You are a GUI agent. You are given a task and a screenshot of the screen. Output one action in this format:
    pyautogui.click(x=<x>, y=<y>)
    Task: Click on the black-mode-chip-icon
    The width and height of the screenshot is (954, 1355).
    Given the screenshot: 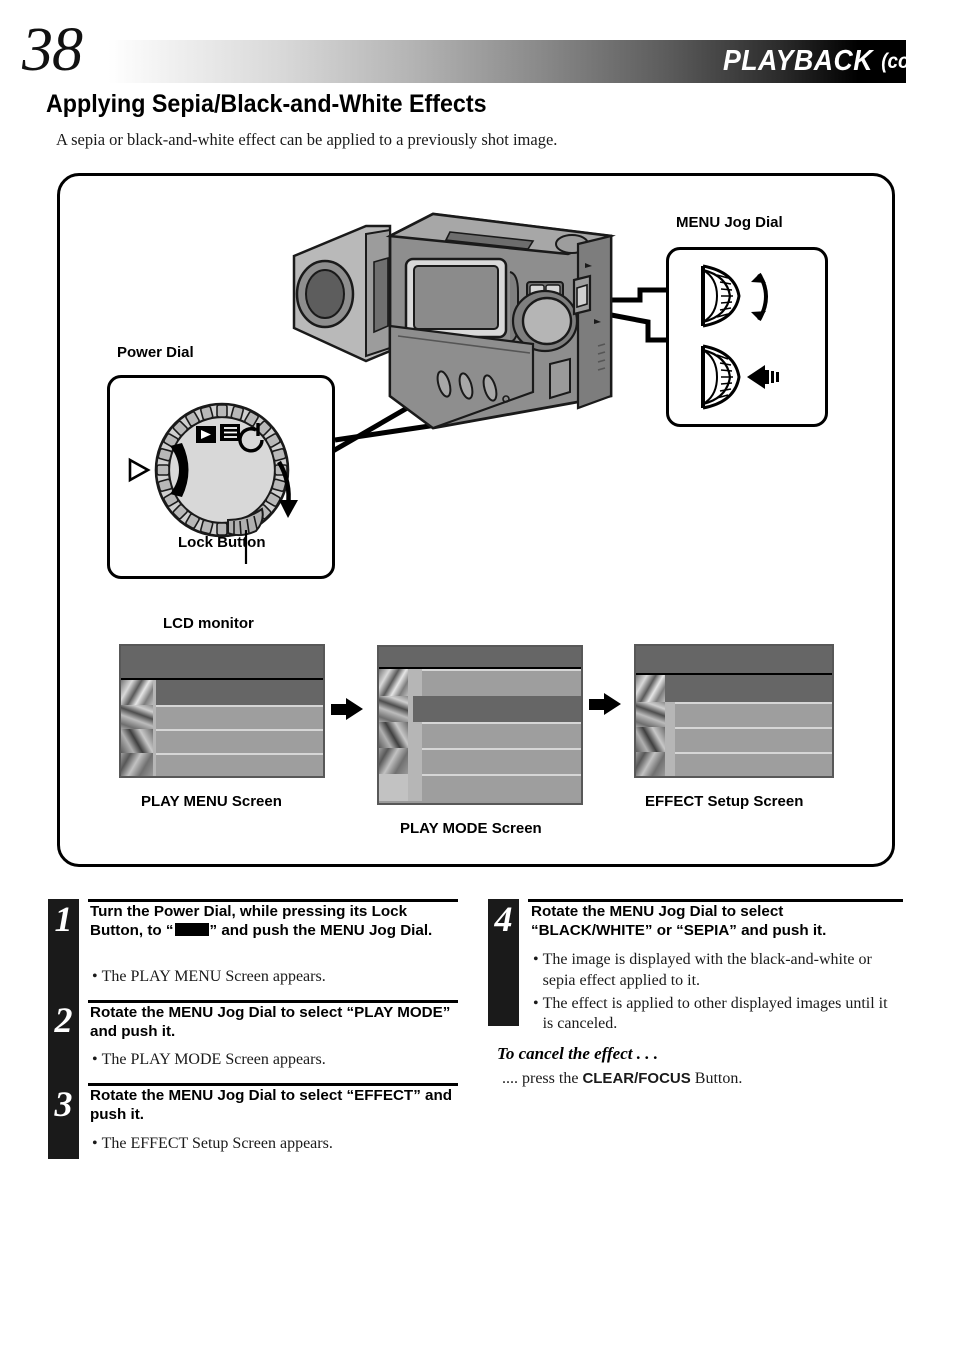 What is the action you would take?
    pyautogui.click(x=191, y=930)
    